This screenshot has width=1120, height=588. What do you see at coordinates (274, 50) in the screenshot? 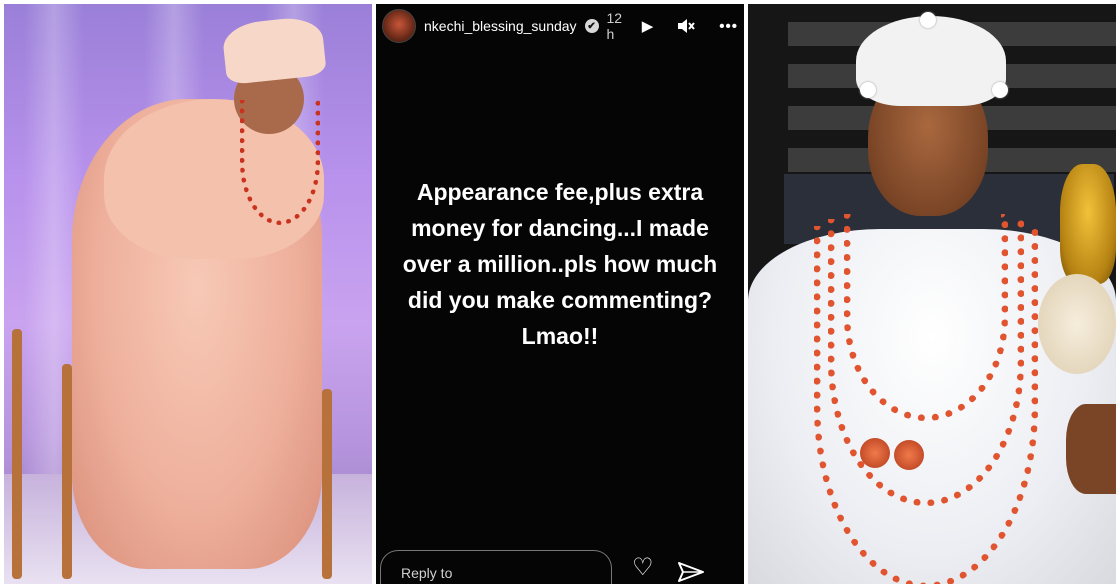
I see `dancer-cap` at bounding box center [274, 50].